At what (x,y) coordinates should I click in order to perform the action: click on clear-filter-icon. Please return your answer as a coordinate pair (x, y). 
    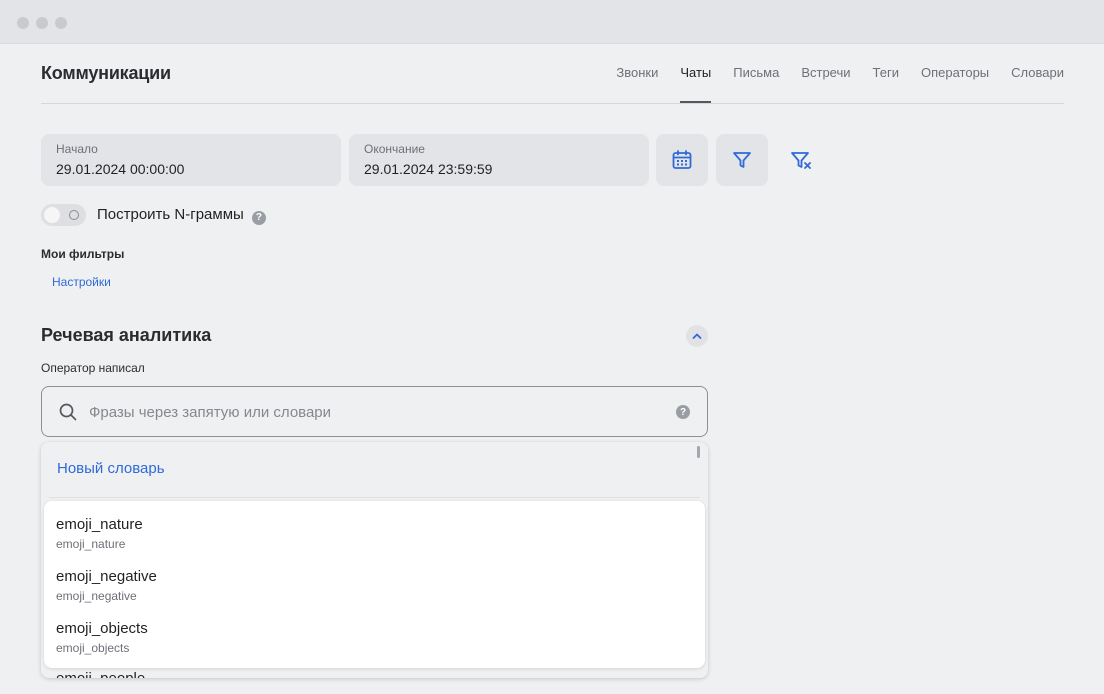
    Looking at the image, I should click on (801, 160).